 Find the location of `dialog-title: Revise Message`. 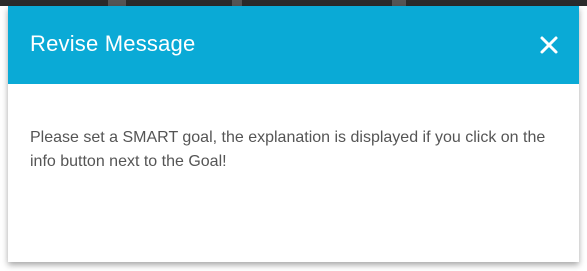

dialog-title: Revise Message is located at coordinates (113, 43).